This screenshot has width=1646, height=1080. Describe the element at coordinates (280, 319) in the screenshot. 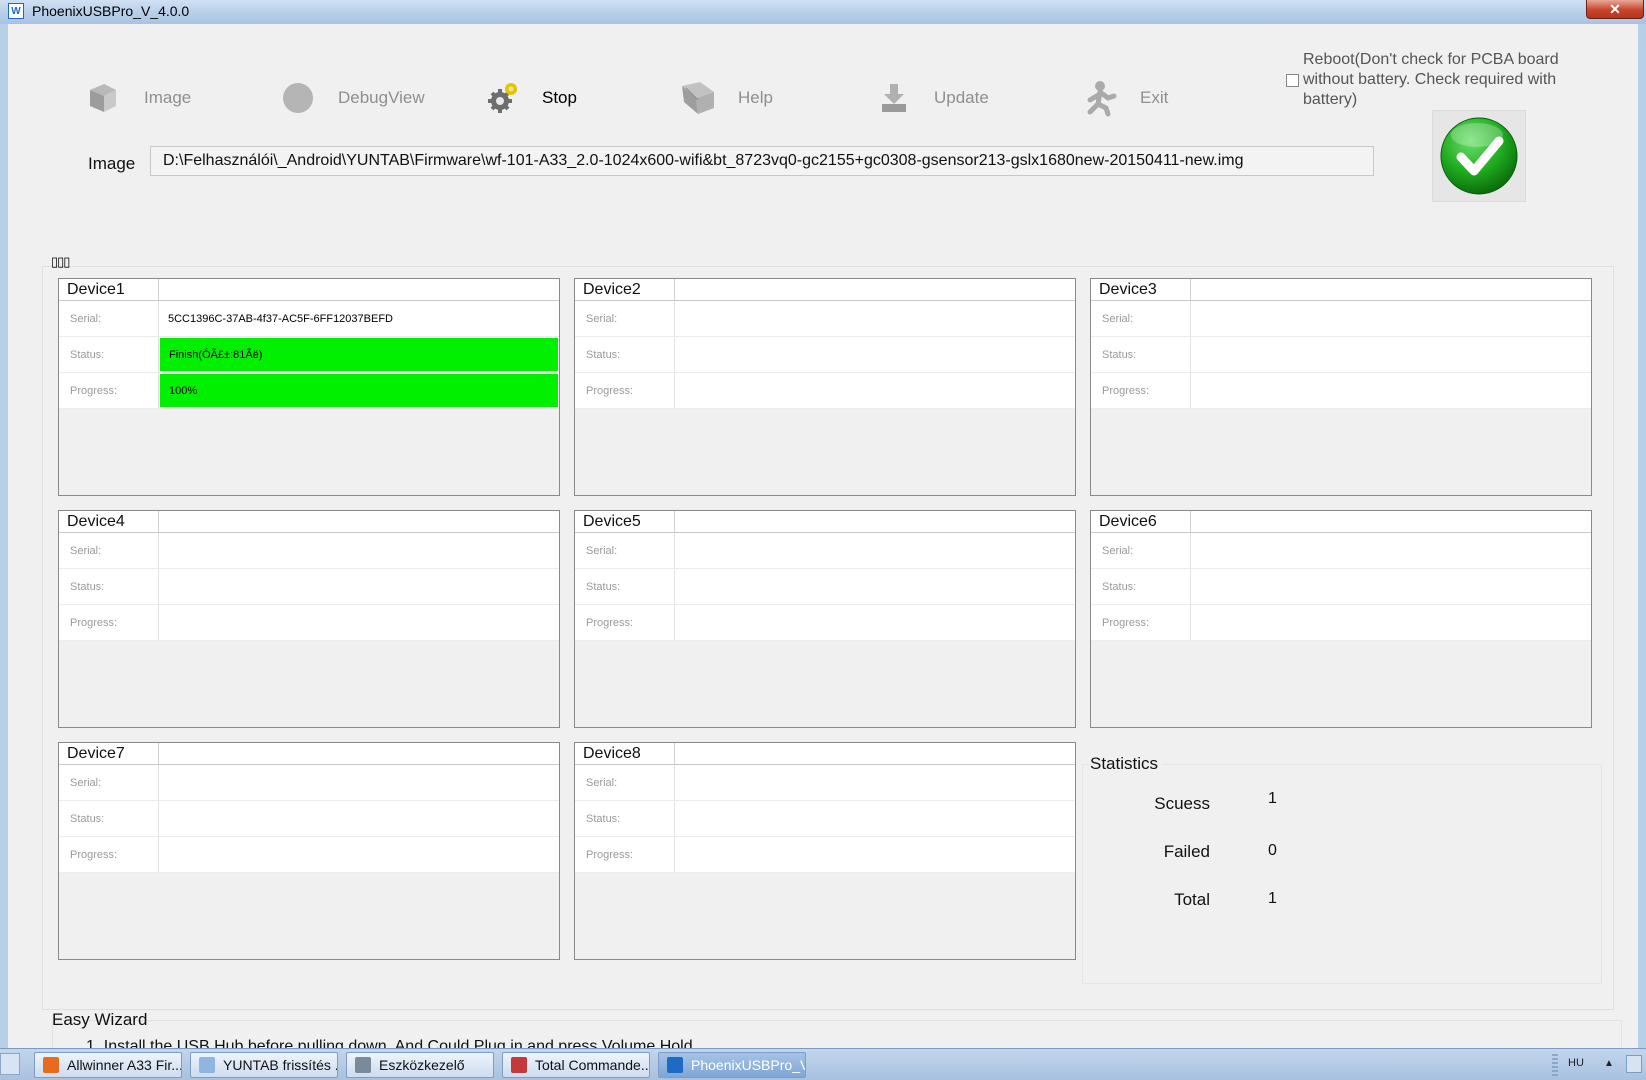

I see `serial-value: 5CC1396C-37AB-4f37-AC5F-6FF12037BEFD` at that location.